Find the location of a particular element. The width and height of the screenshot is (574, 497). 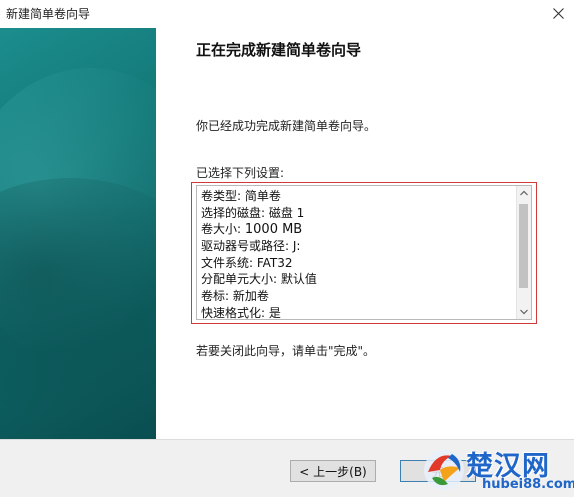

back-button: < 上一步(B) is located at coordinates (333, 471).